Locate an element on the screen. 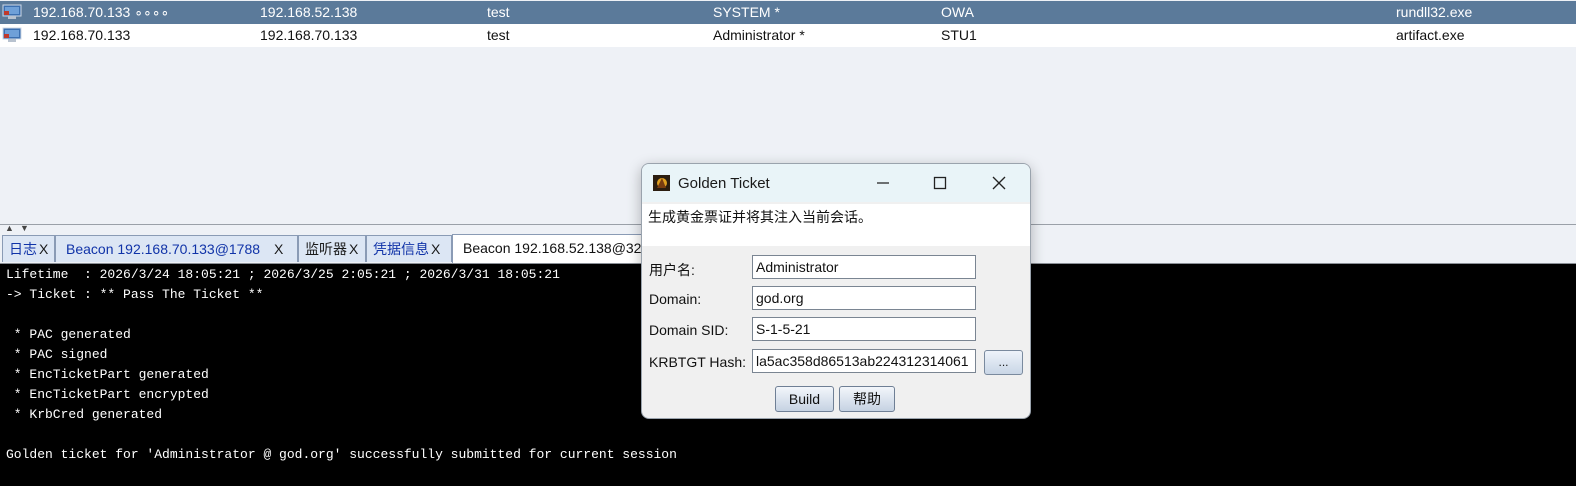  tab-credentials: 凭据信息 X is located at coordinates (409, 248).